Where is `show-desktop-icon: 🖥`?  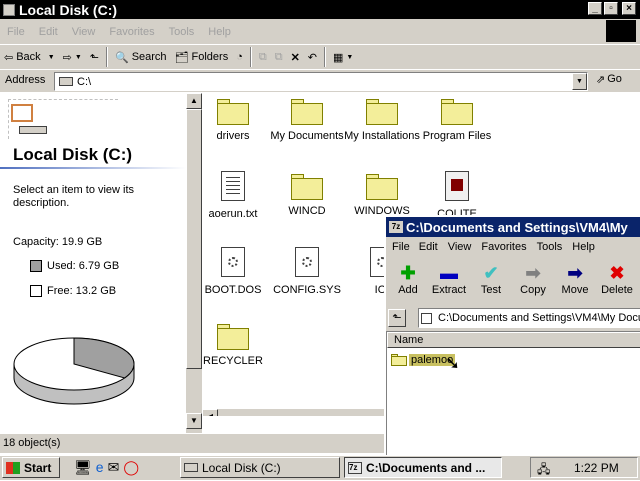
show-desktop-icon: 🖥 is located at coordinates (83, 467).